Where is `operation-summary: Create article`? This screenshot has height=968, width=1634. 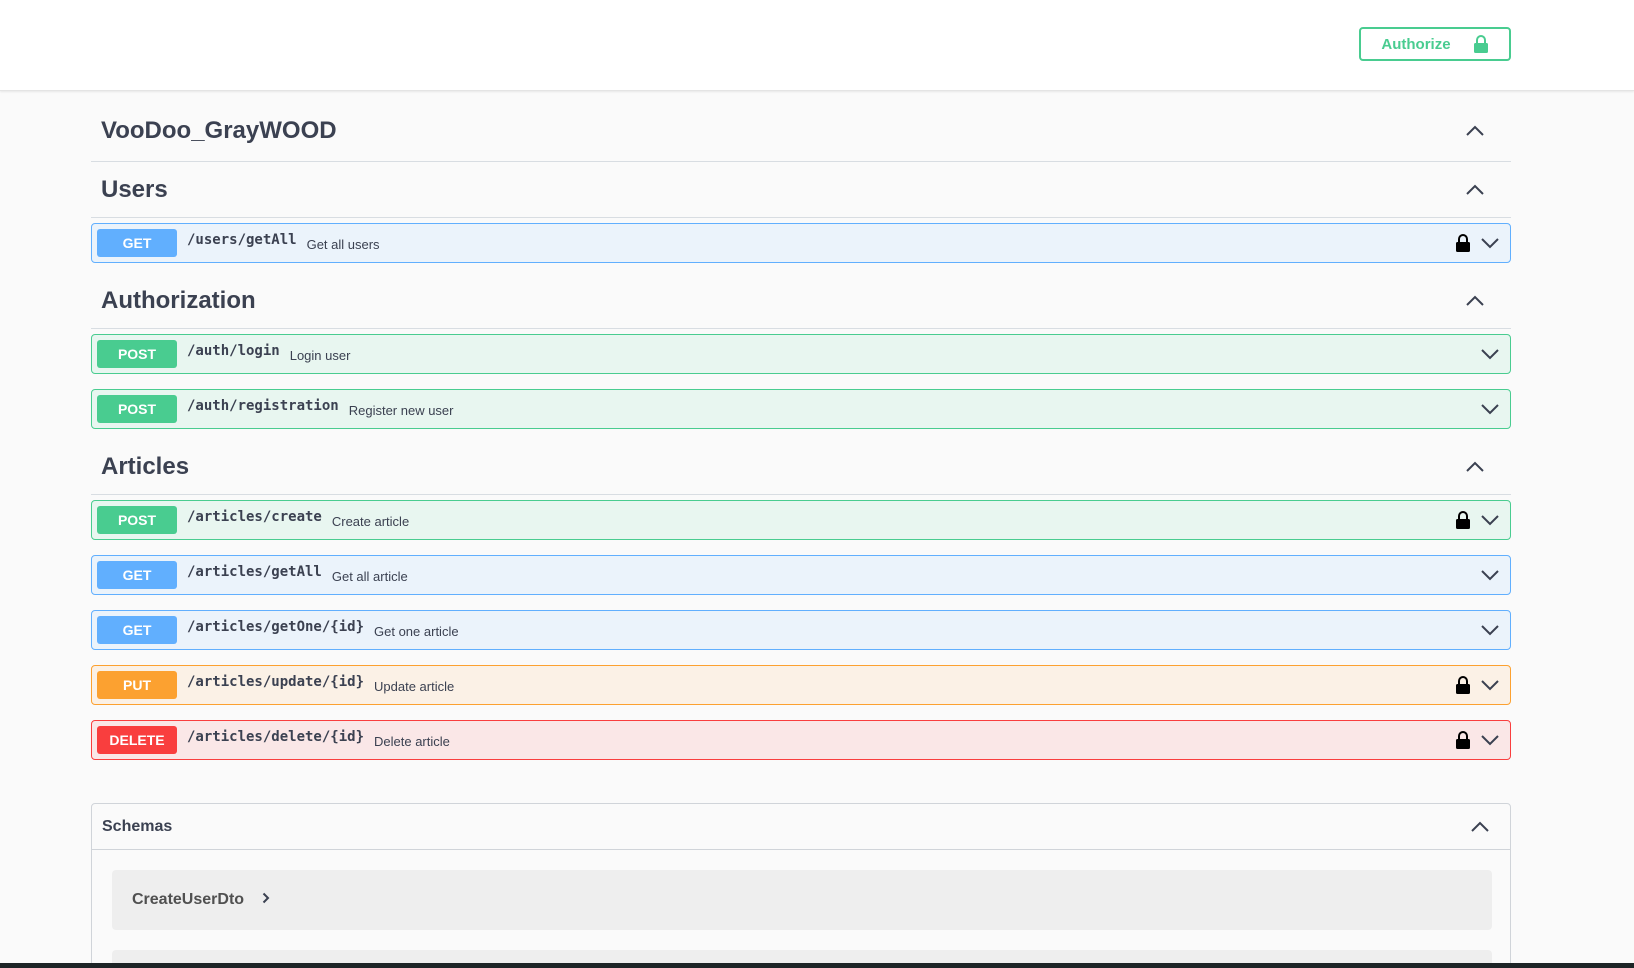
operation-summary: Create article is located at coordinates (370, 521).